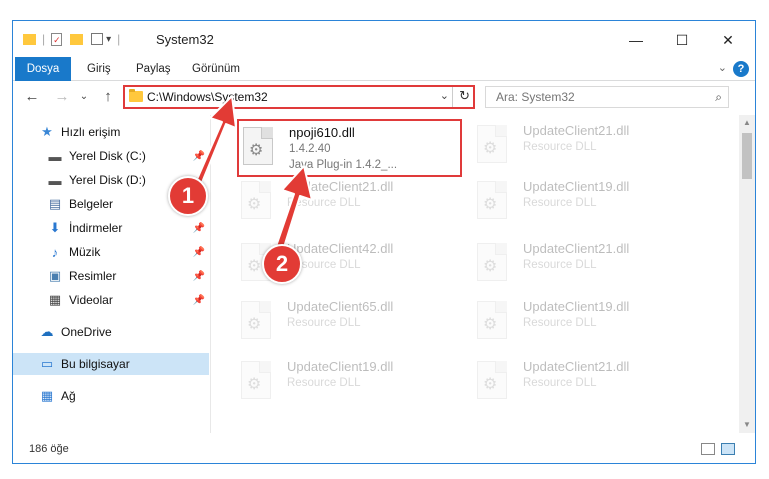 The height and width of the screenshot is (479, 769). I want to click on ribbon-tabs: Dosya Giriş Paylaş Görünüm ⌄ ?, so click(384, 86).